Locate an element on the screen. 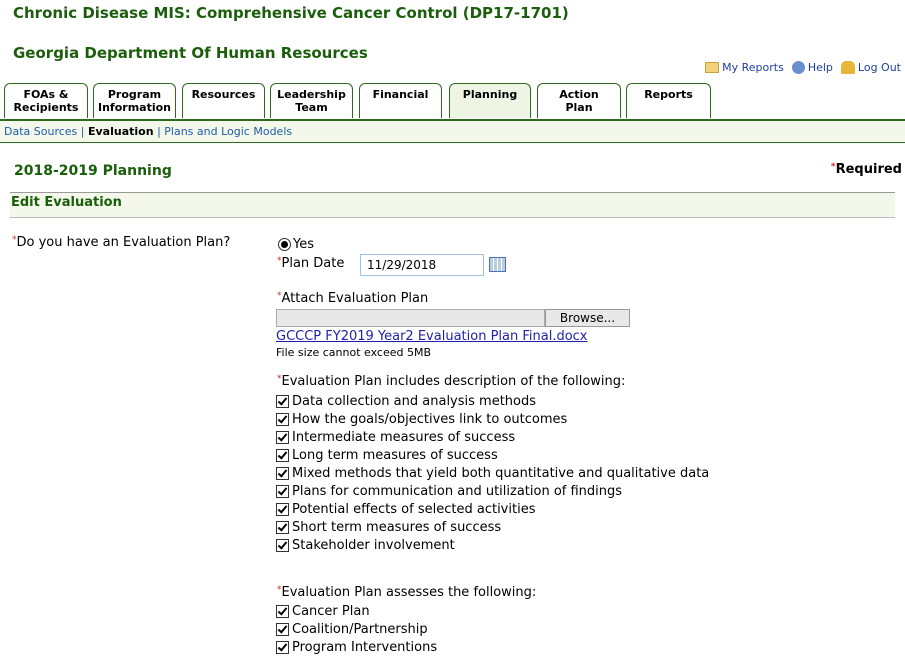 The height and width of the screenshot is (660, 905). checkbox-label: Long term measures of success is located at coordinates (395, 455).